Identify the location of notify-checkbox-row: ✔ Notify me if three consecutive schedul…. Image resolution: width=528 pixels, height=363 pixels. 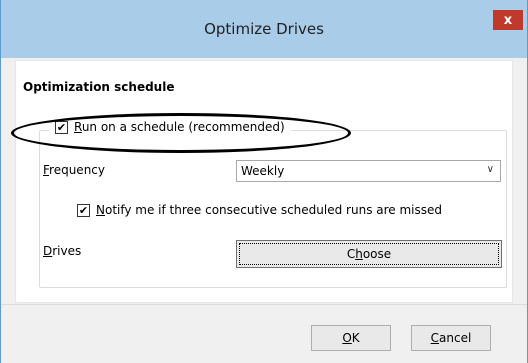
(259, 210).